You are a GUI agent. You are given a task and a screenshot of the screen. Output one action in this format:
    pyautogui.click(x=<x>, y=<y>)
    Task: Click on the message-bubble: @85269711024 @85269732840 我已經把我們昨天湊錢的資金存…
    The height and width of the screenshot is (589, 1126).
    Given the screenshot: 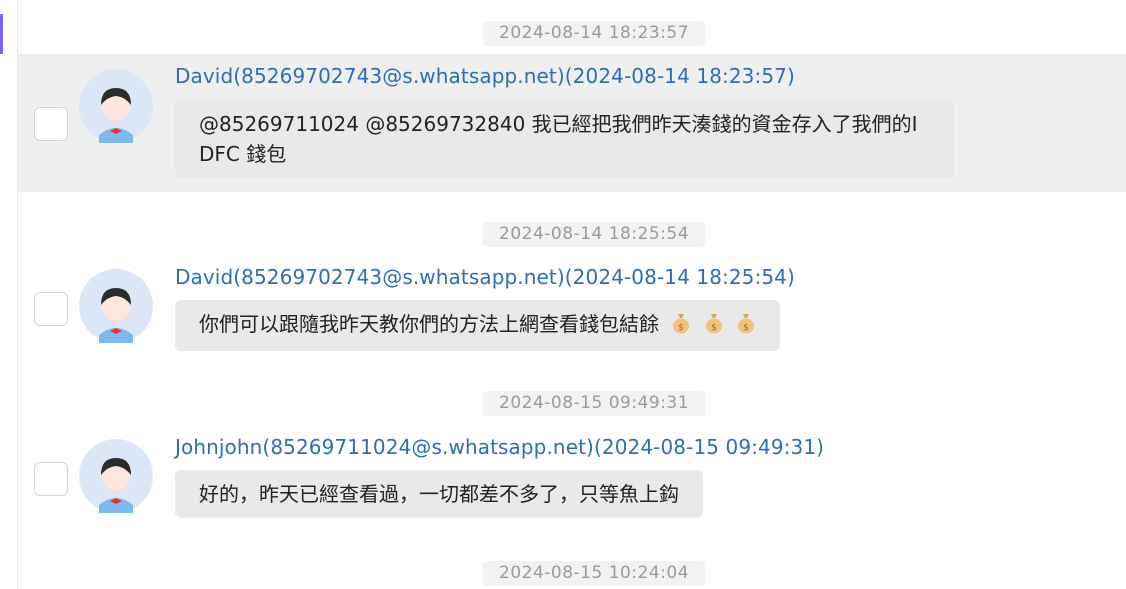 What is the action you would take?
    pyautogui.click(x=564, y=139)
    